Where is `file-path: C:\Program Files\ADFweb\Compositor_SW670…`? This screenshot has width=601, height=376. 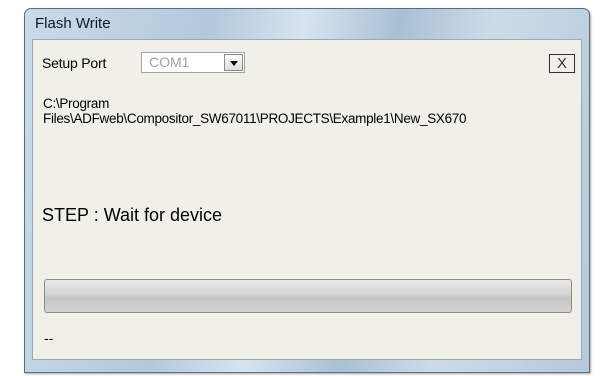
file-path: C:\Program Files\ADFweb\Compositor_SW670… is located at coordinates (303, 111).